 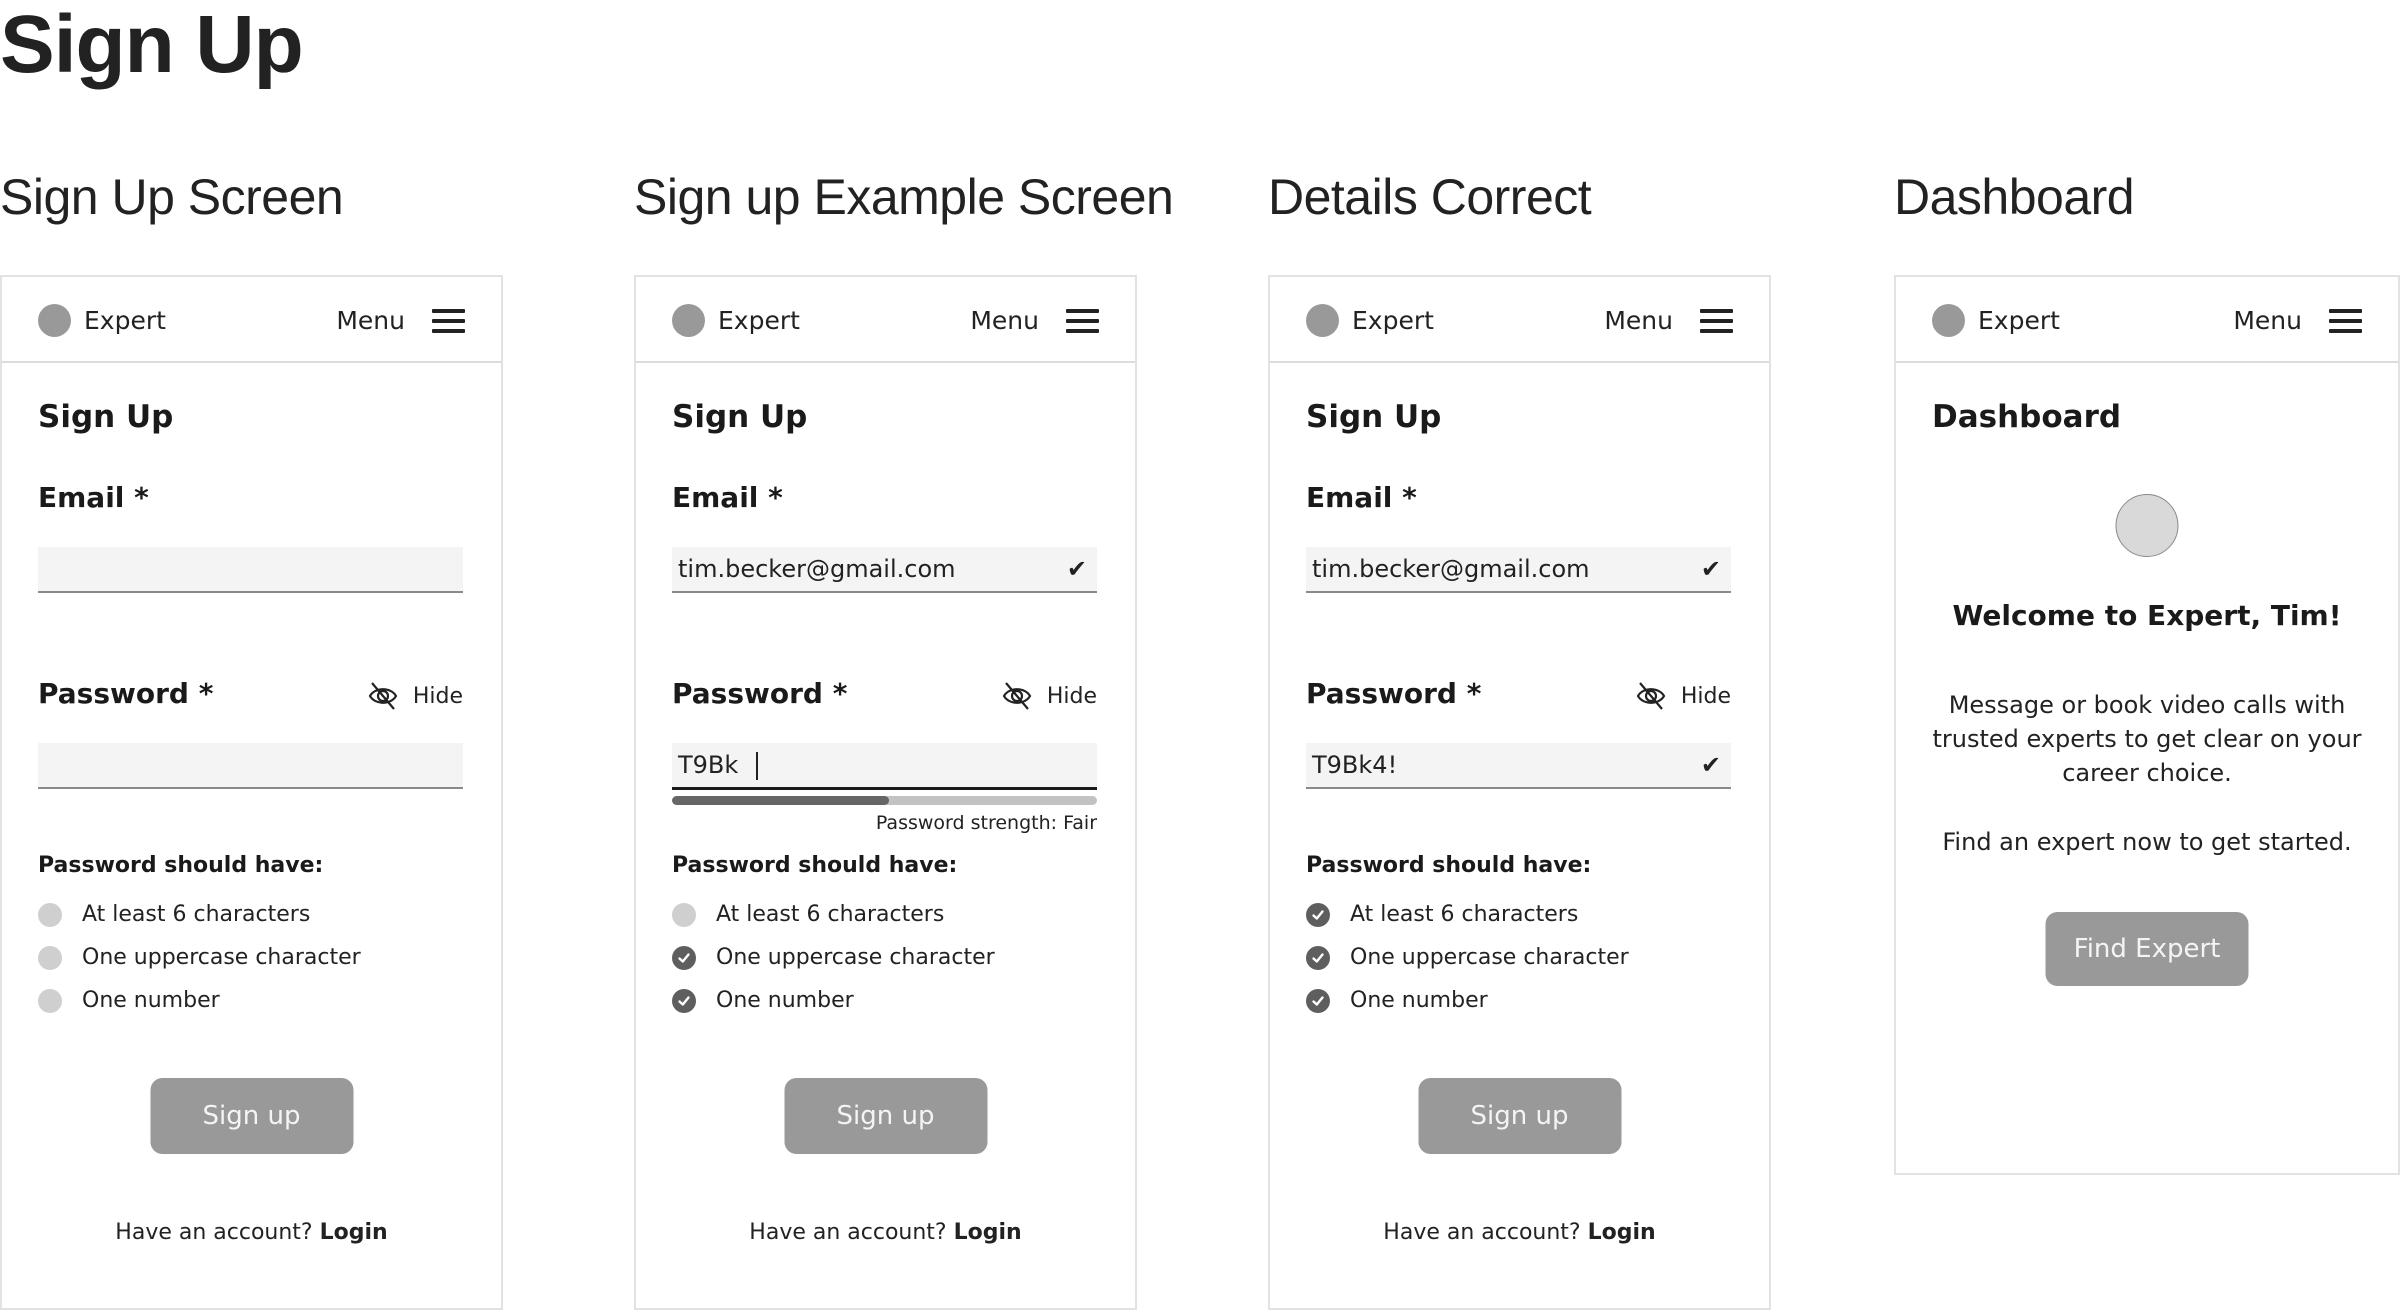 I want to click on welcome-message: Welcome to Expert, Tim!, so click(x=2147, y=615).